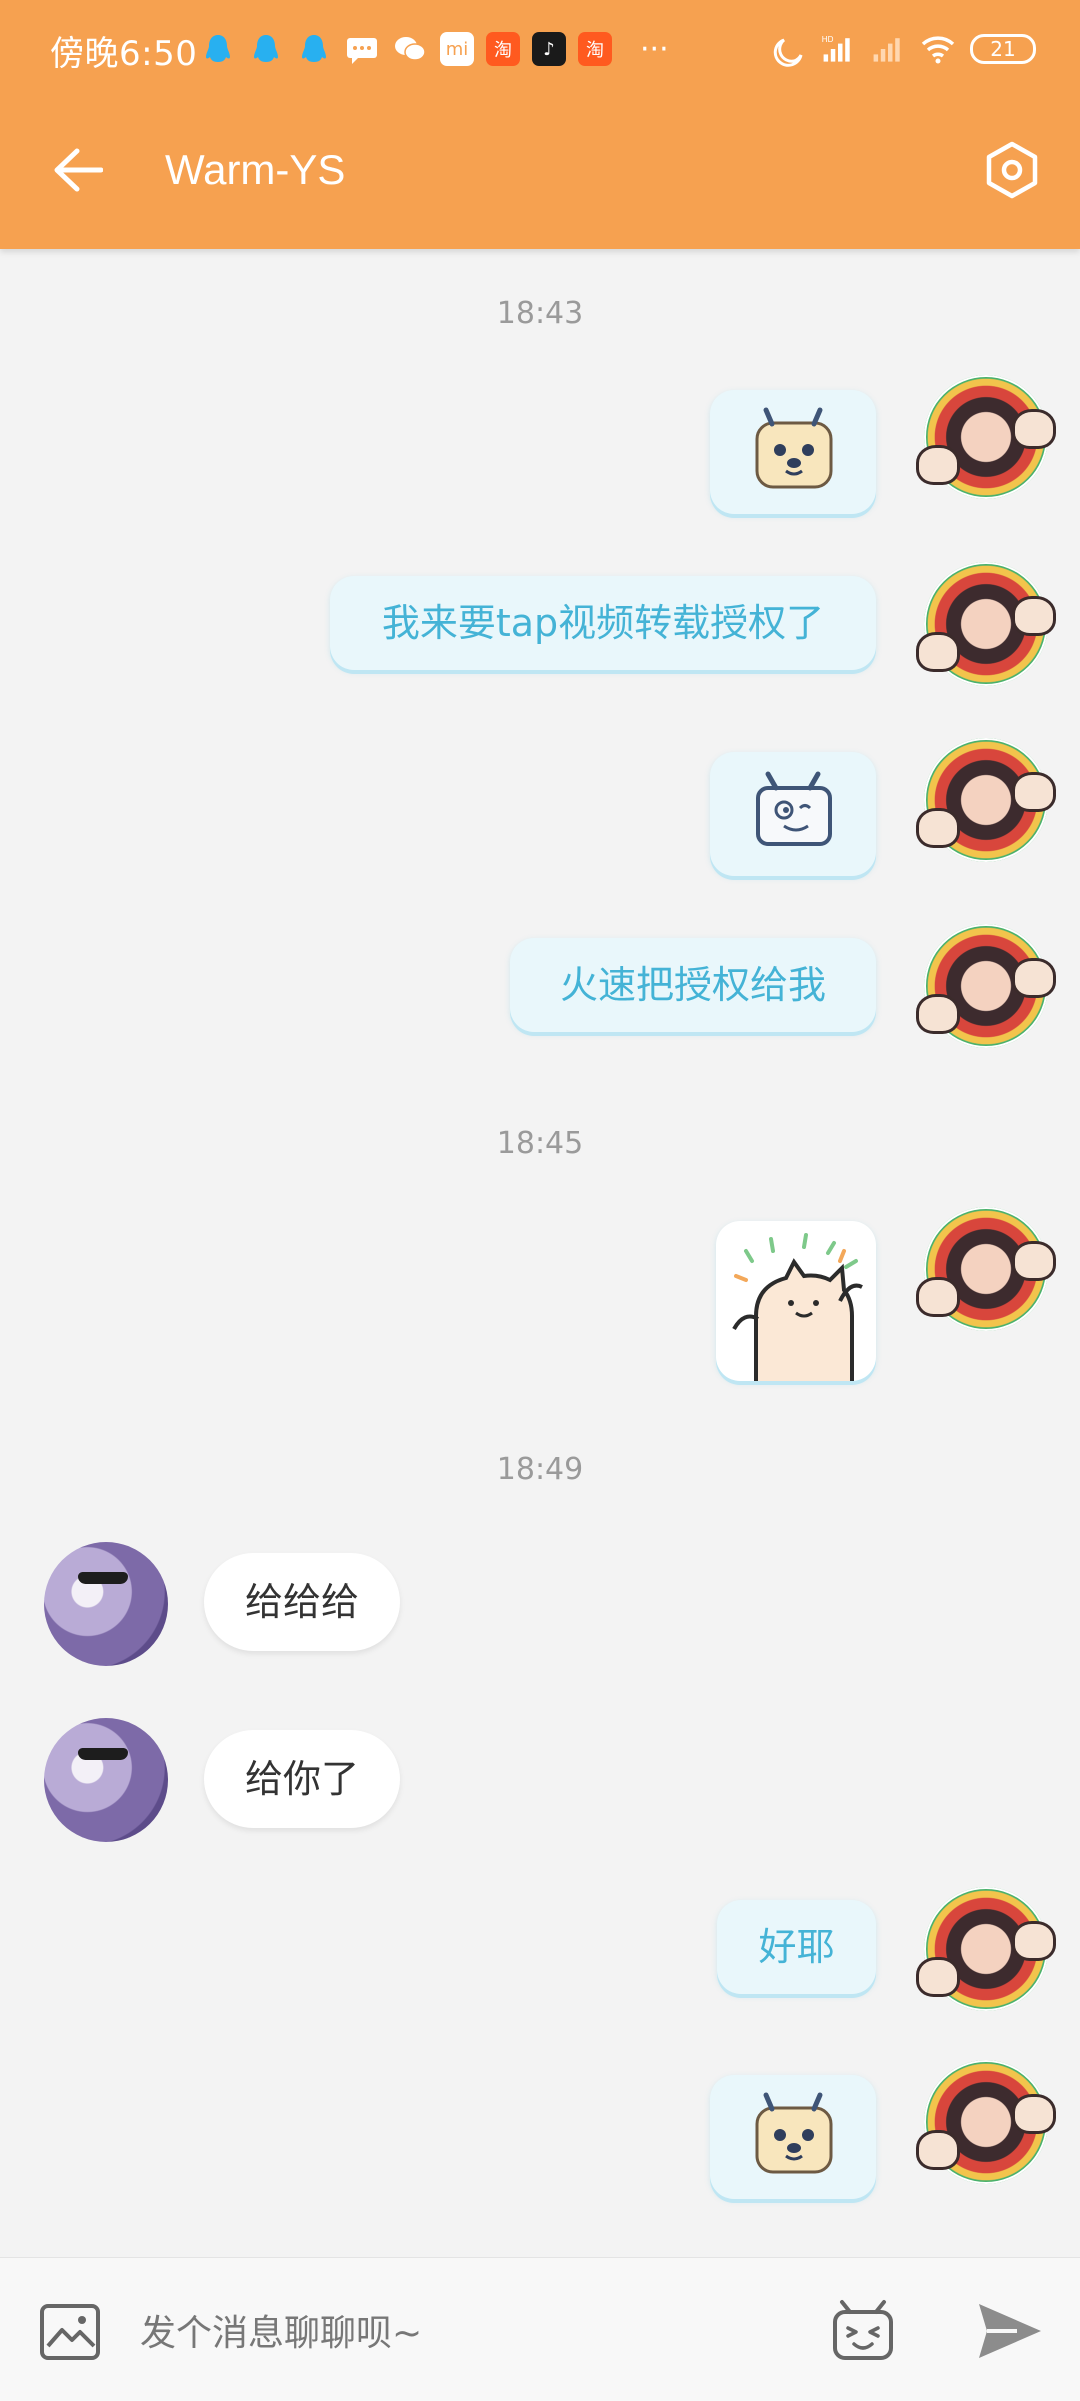 This screenshot has height=2401, width=1080. What do you see at coordinates (255, 169) in the screenshot?
I see `chat-title: Warm-YS` at bounding box center [255, 169].